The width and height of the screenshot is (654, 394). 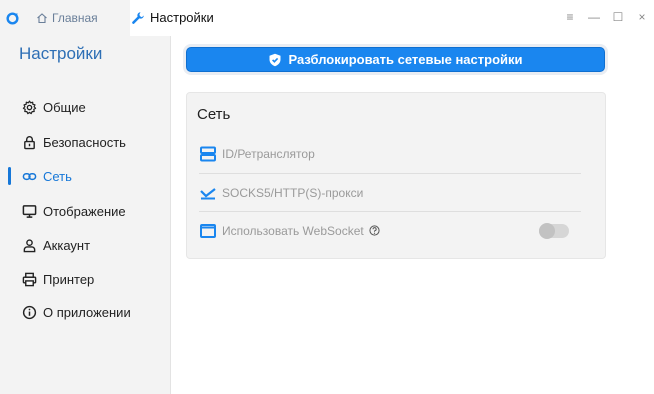 What do you see at coordinates (29, 107) in the screenshot?
I see `gear-icon` at bounding box center [29, 107].